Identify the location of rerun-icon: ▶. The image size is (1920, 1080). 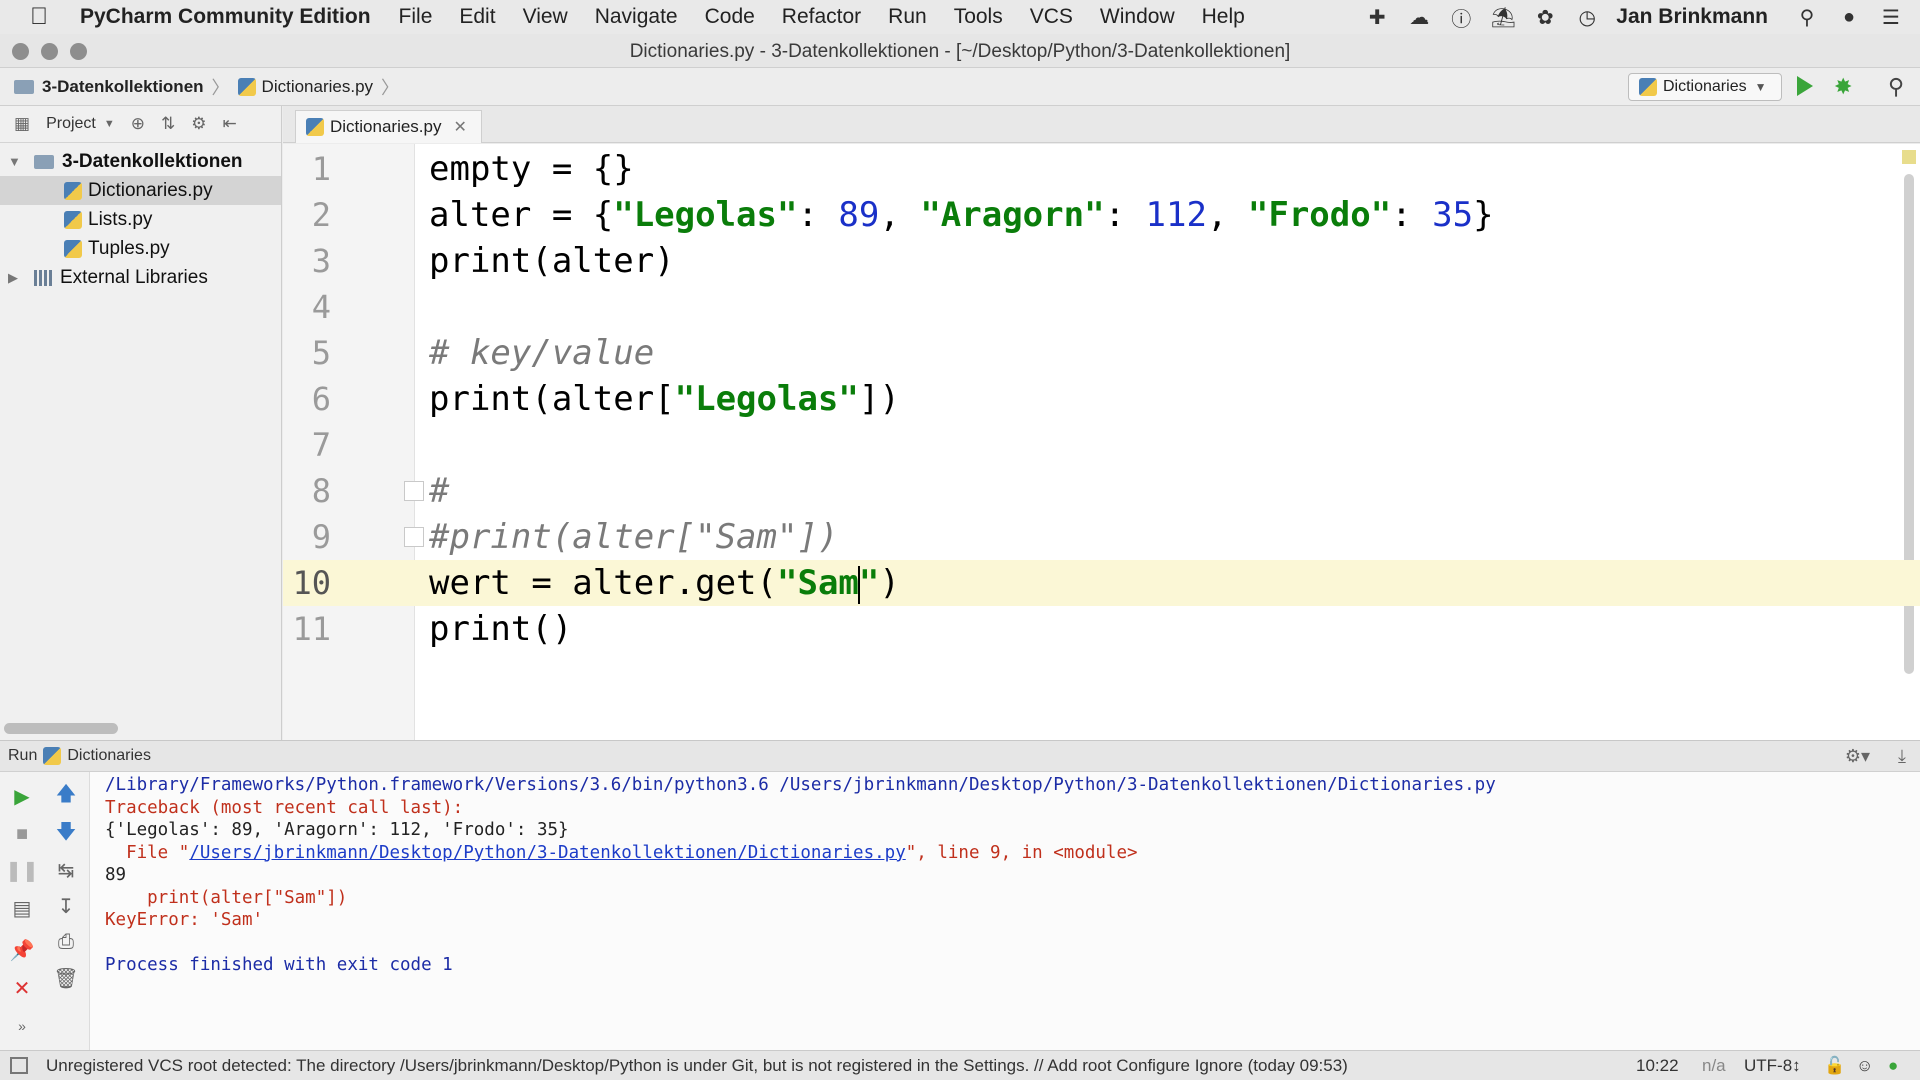
(22, 796).